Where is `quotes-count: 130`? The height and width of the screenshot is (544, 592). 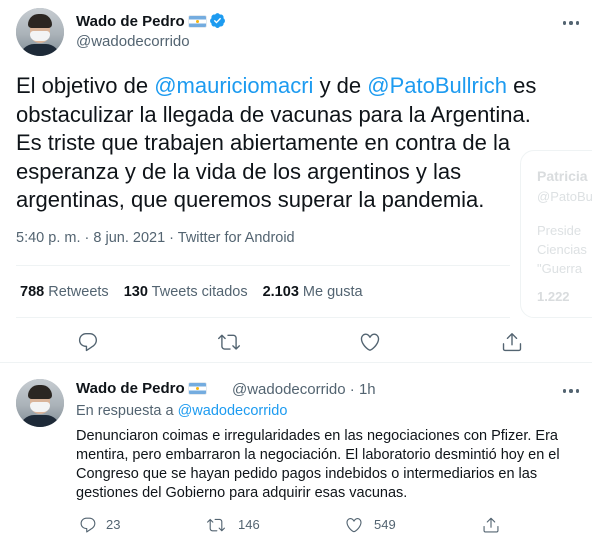
quotes-count: 130 is located at coordinates (135, 292).